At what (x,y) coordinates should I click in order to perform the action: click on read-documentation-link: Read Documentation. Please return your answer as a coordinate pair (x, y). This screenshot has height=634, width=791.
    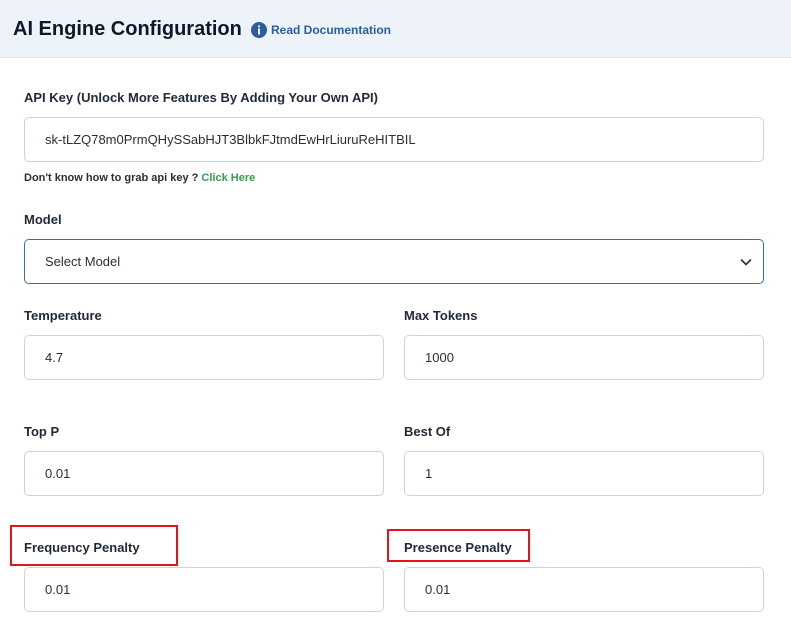
    Looking at the image, I should click on (321, 30).